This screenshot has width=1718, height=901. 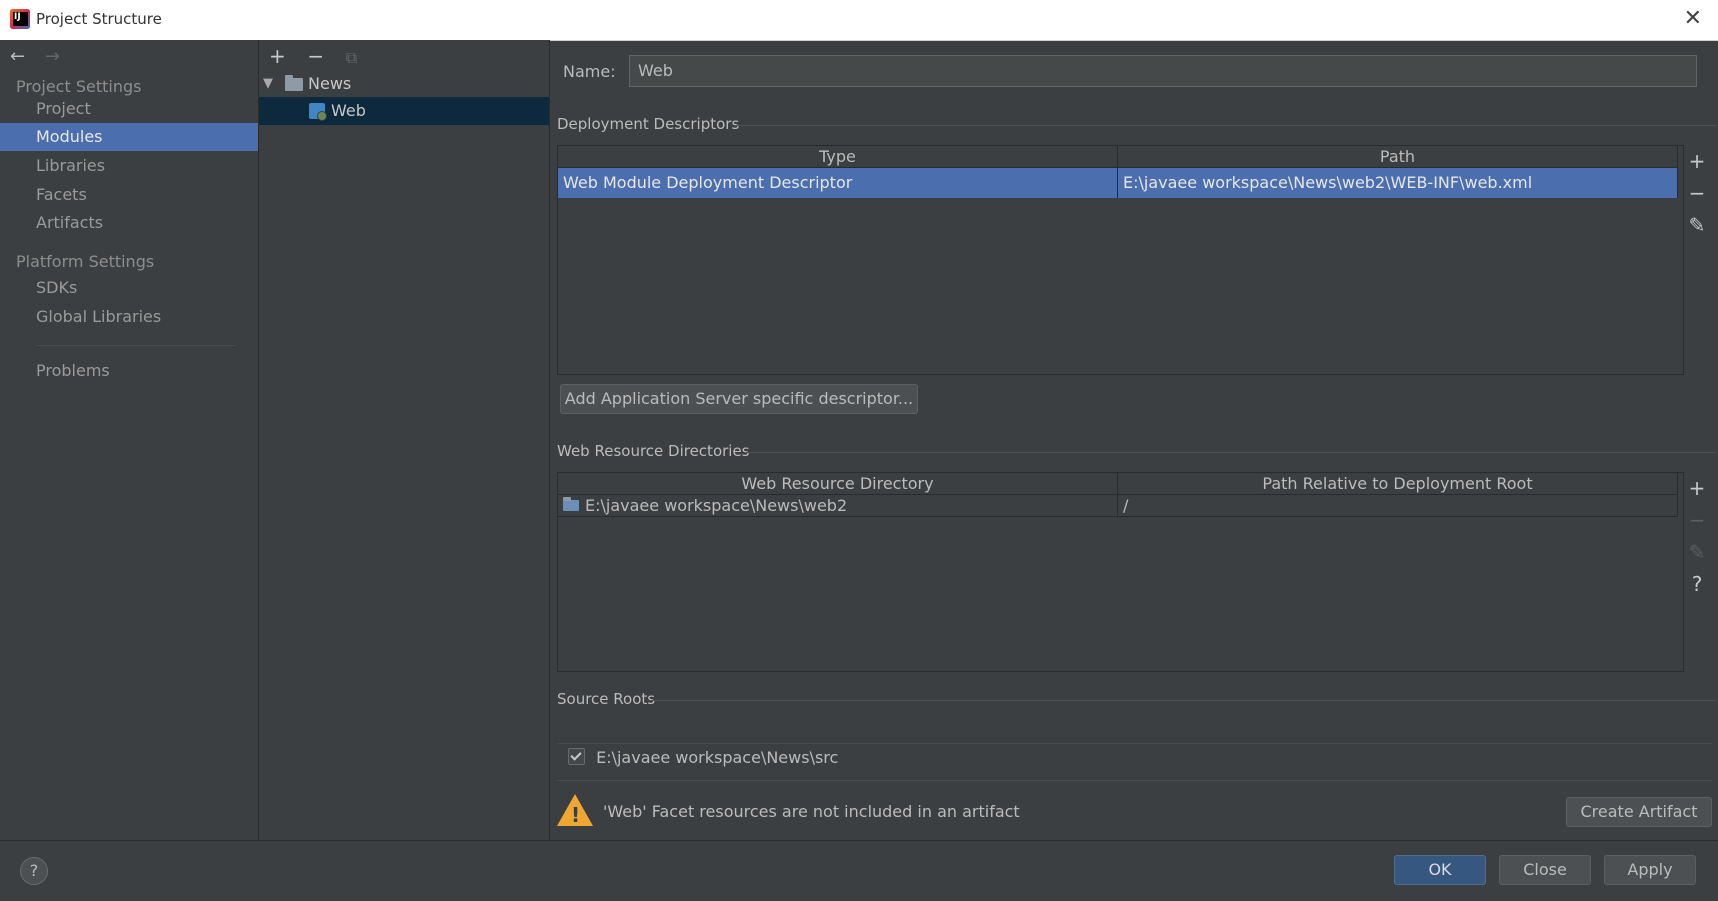 What do you see at coordinates (318, 112) in the screenshot?
I see `web-facet-icon` at bounding box center [318, 112].